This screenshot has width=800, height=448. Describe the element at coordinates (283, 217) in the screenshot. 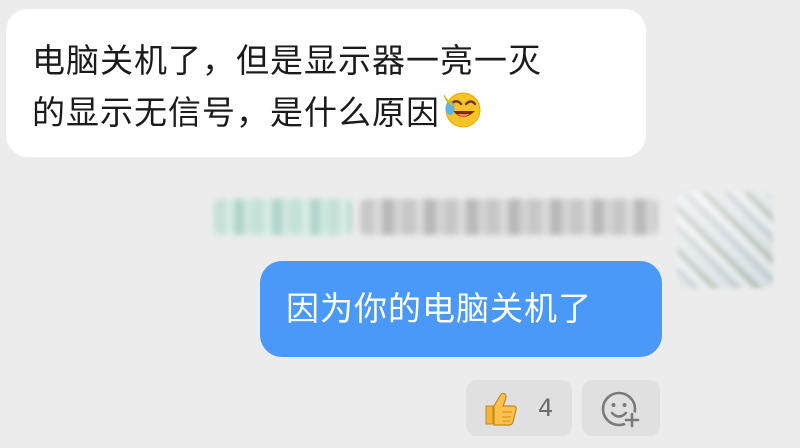

I see `sender-name-redacted` at that location.